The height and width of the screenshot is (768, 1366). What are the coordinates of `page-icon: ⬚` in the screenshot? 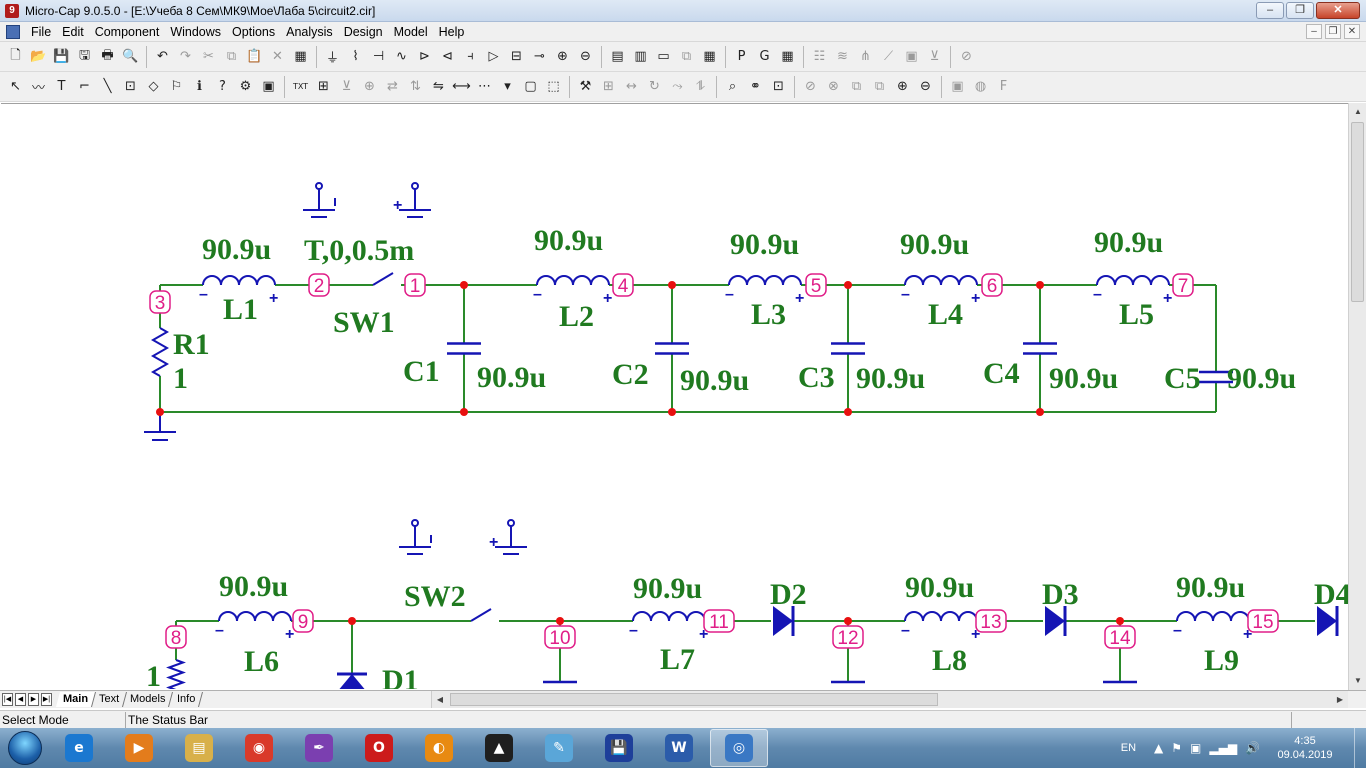 It's located at (554, 87).